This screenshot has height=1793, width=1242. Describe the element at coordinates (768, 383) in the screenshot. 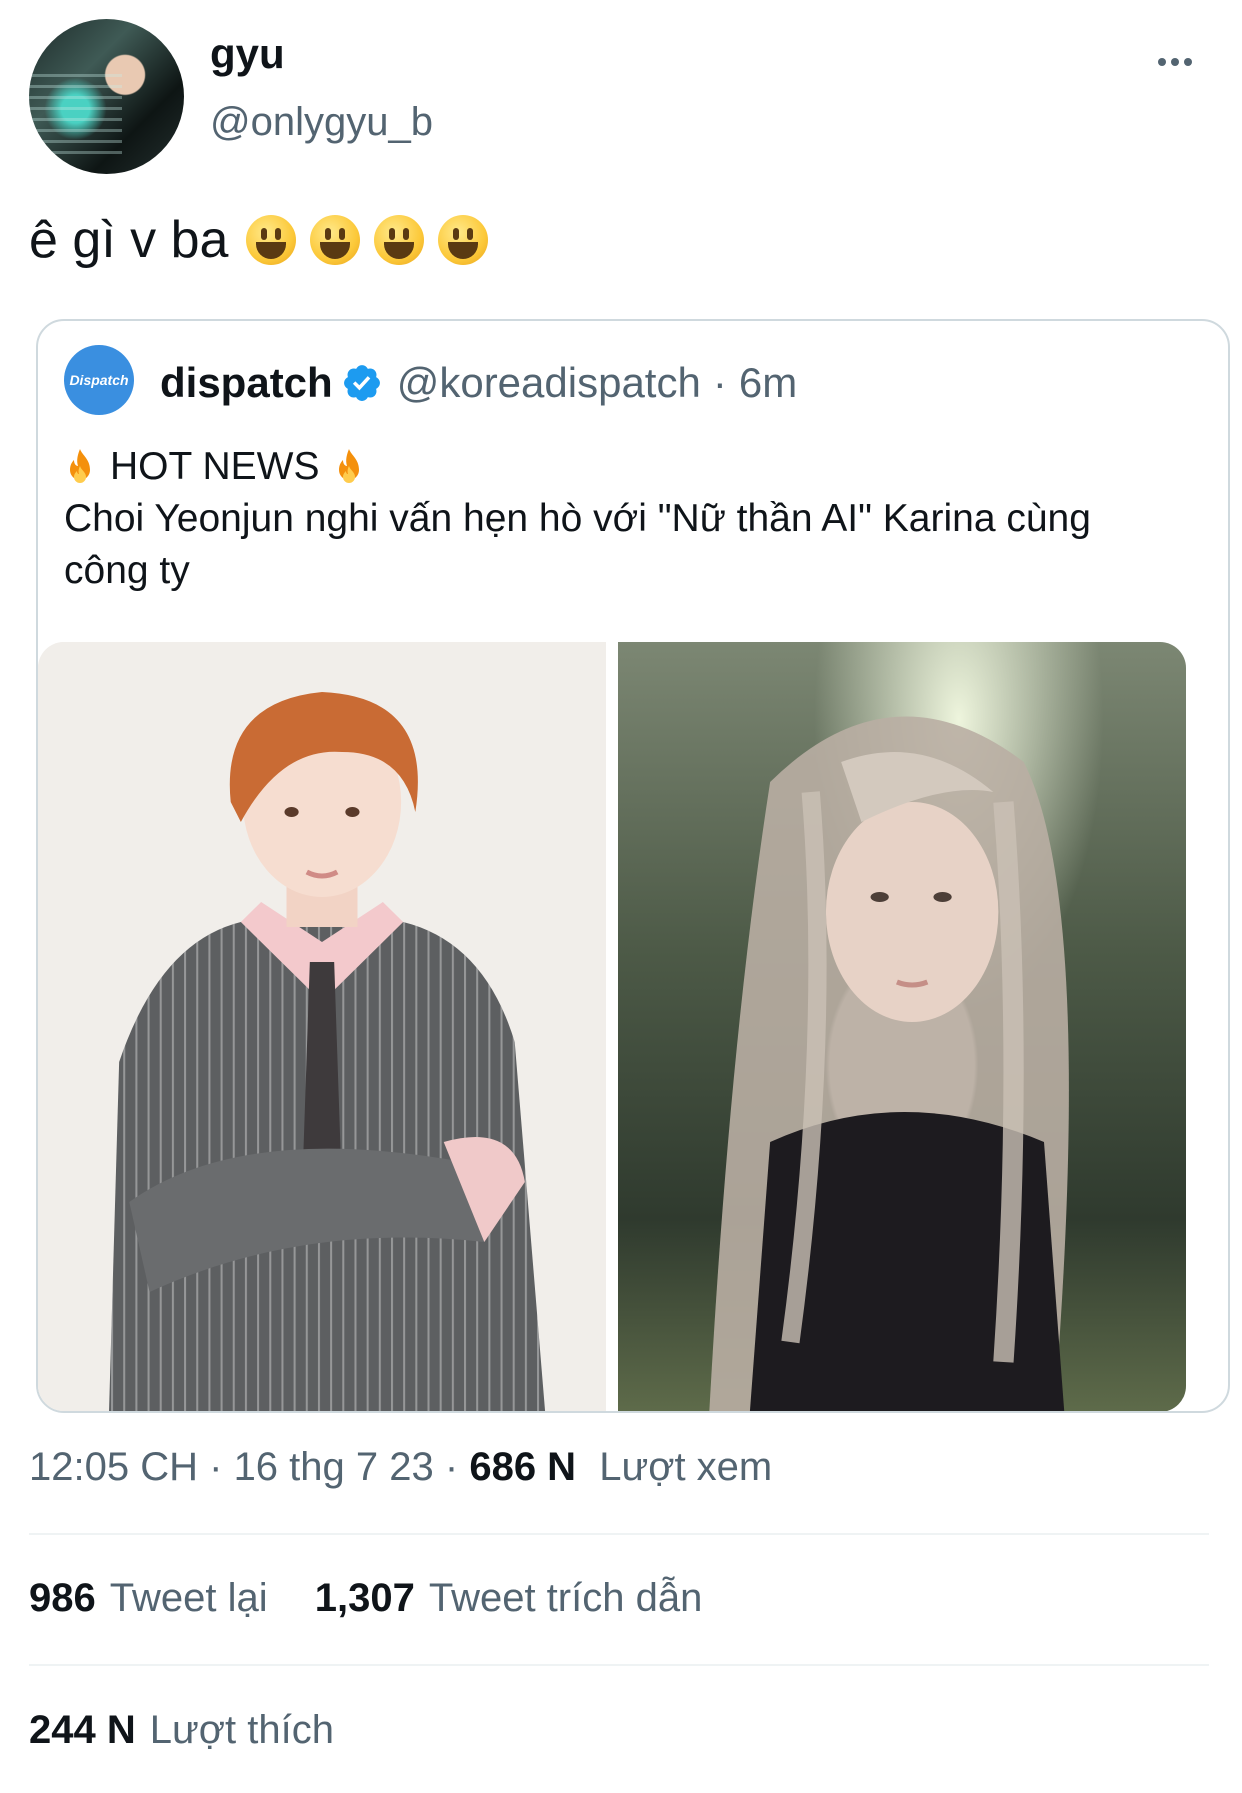

I see `quoted-tweet-time: 6m` at that location.